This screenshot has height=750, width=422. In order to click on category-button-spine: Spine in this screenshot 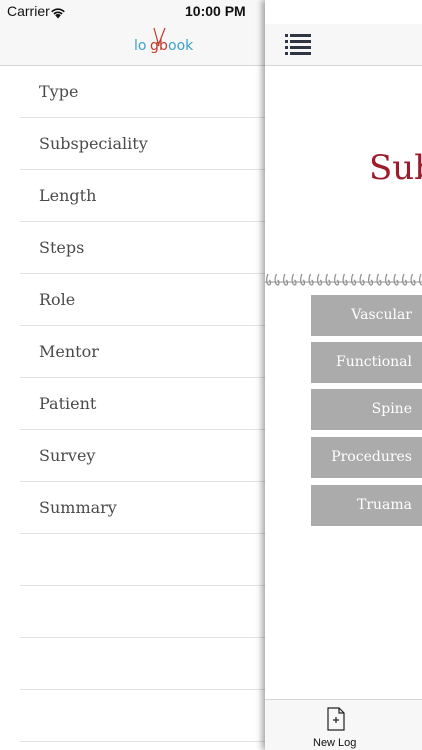, I will do `click(366, 409)`.